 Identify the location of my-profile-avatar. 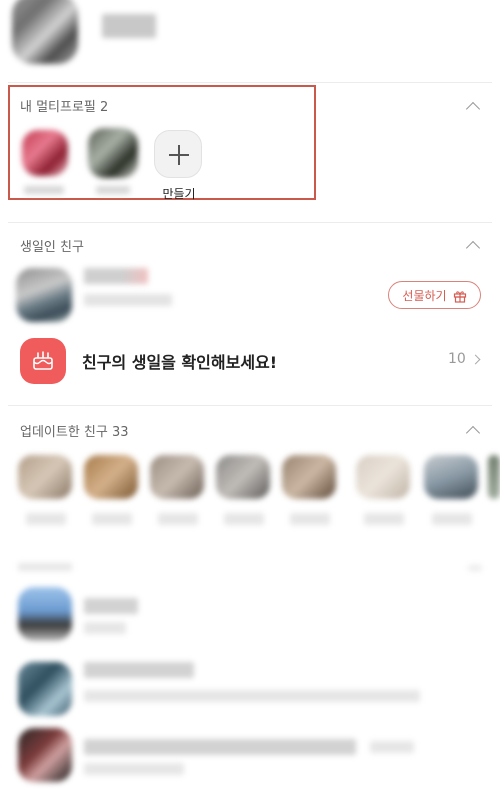
(45, 32).